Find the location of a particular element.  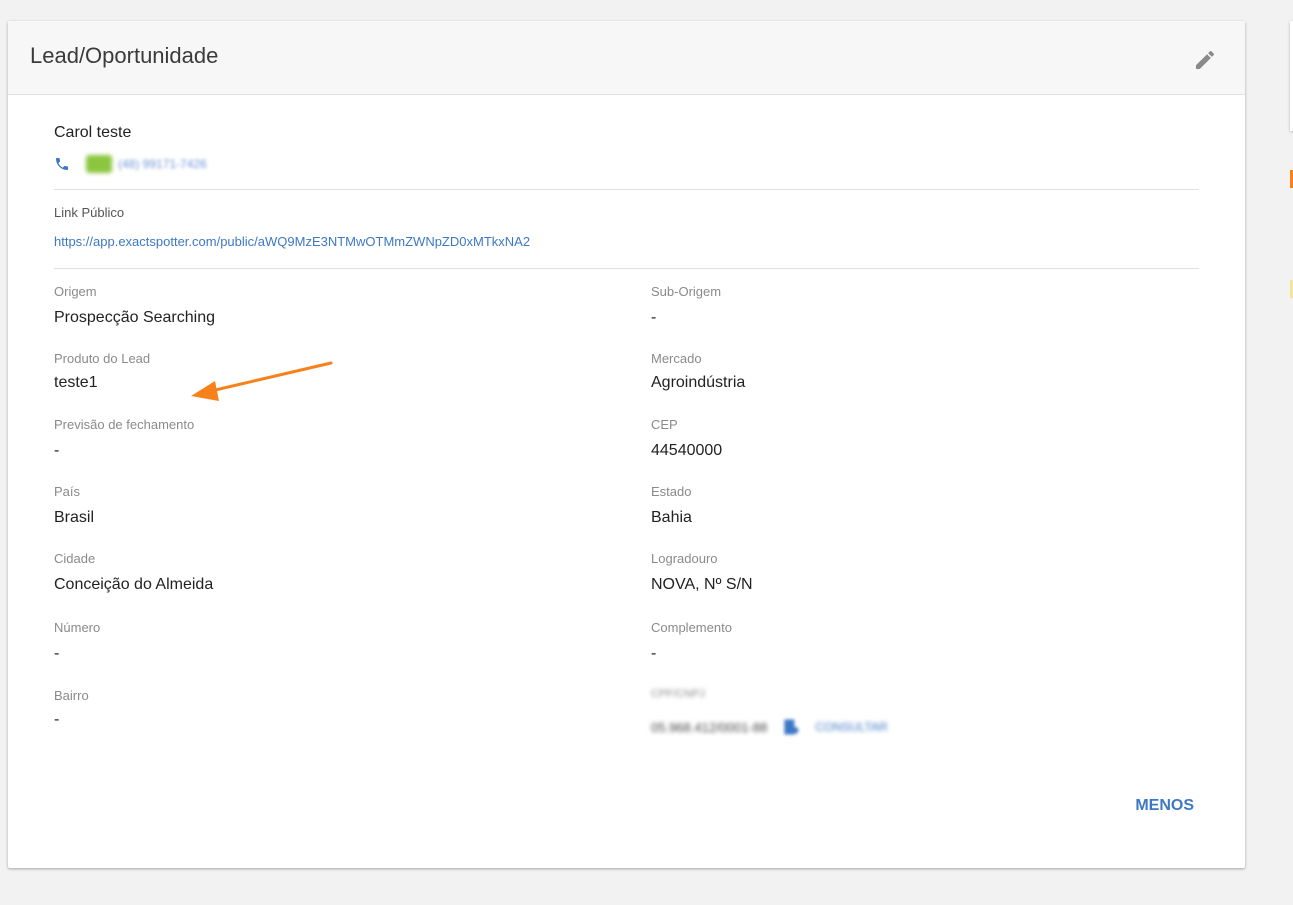

field-value-numero: - is located at coordinates (57, 653).